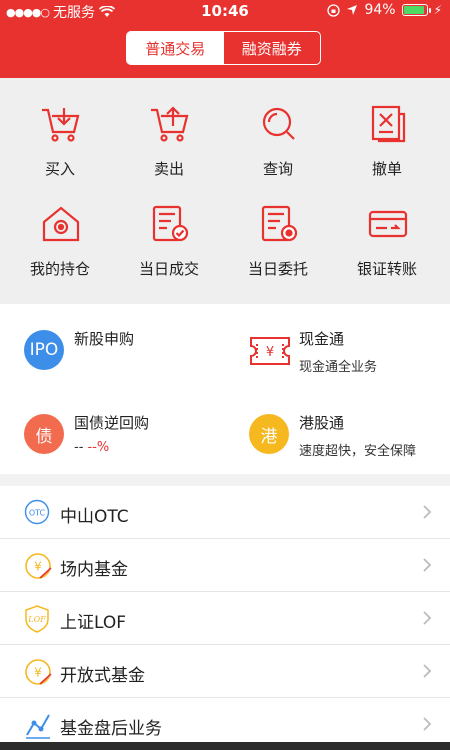 The width and height of the screenshot is (450, 750). What do you see at coordinates (386, 169) in the screenshot?
I see `grid-label: 撤单` at bounding box center [386, 169].